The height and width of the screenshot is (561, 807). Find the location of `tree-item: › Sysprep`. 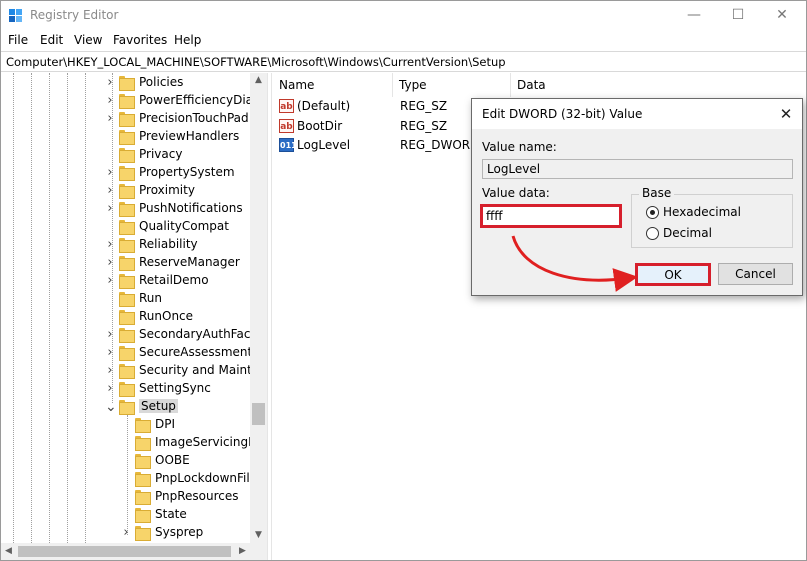

tree-item: › Sysprep is located at coordinates (126, 533).